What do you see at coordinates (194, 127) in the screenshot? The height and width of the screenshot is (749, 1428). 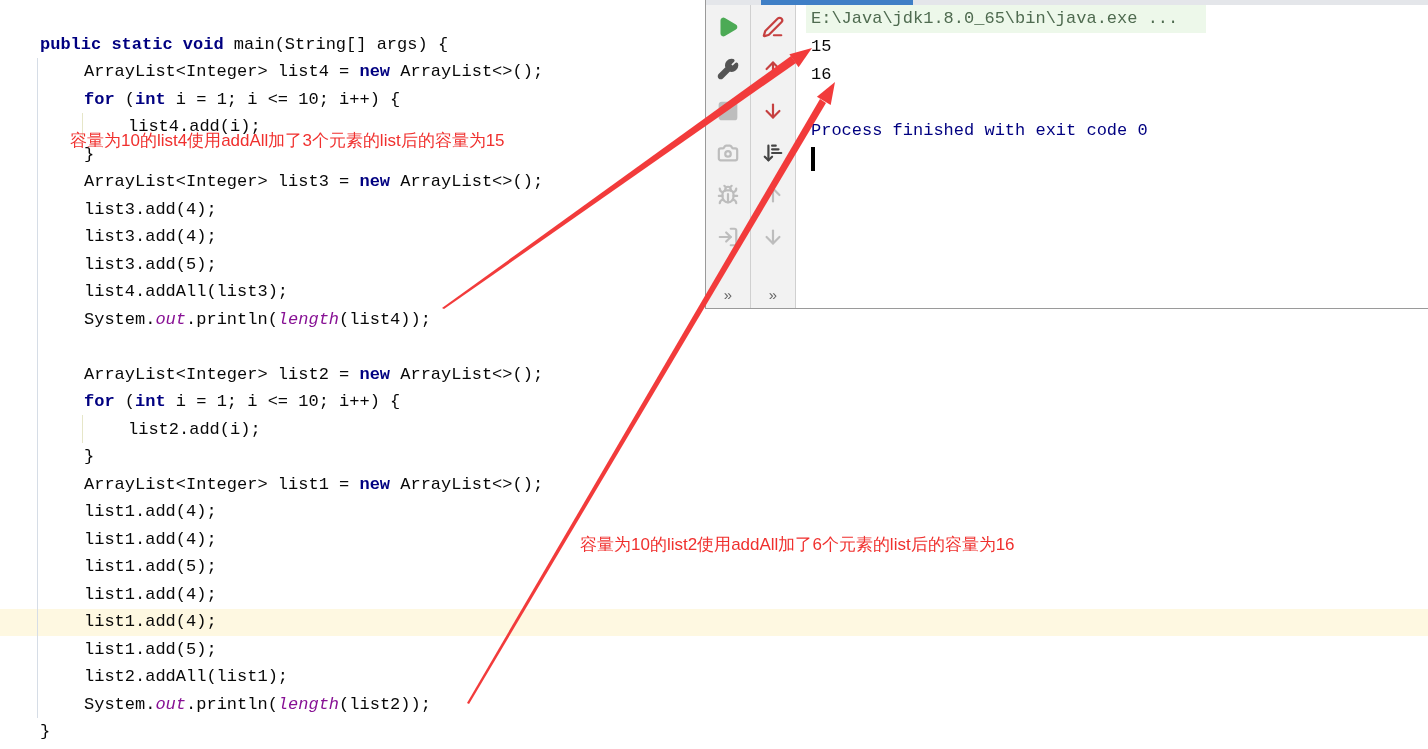 I see `code-line: list4.add(i);` at bounding box center [194, 127].